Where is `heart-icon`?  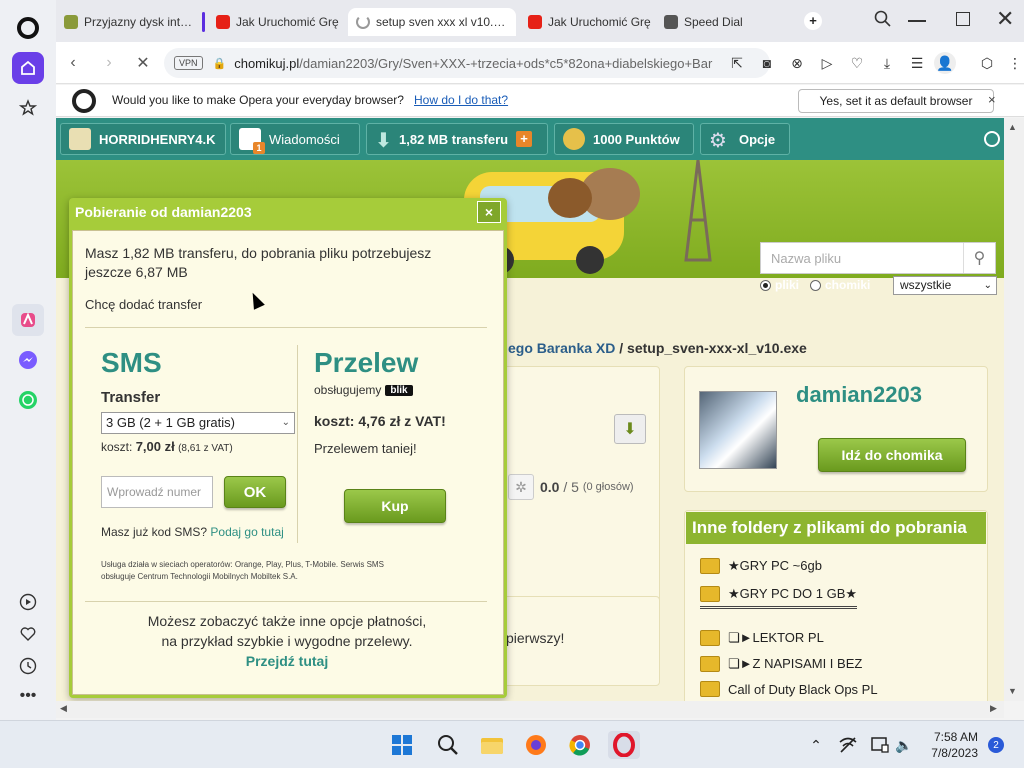
heart-icon is located at coordinates (28, 634).